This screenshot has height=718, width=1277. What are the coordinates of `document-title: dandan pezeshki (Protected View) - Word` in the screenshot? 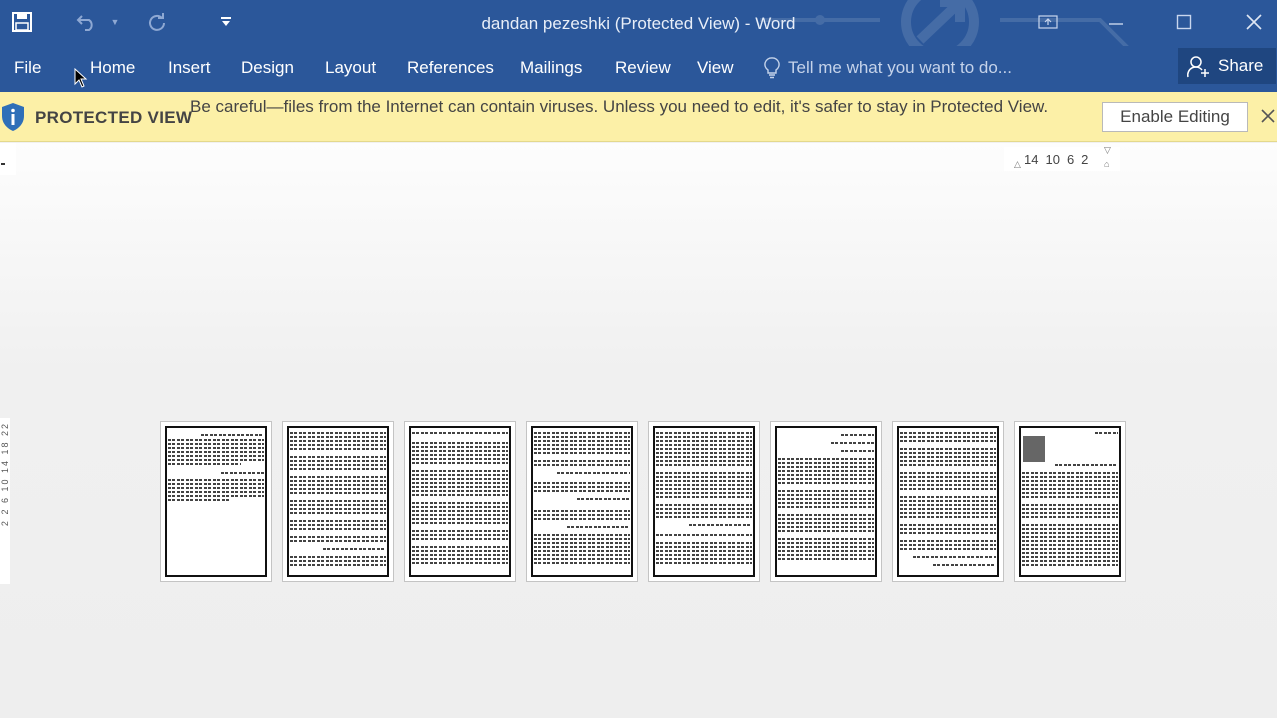 It's located at (638, 23).